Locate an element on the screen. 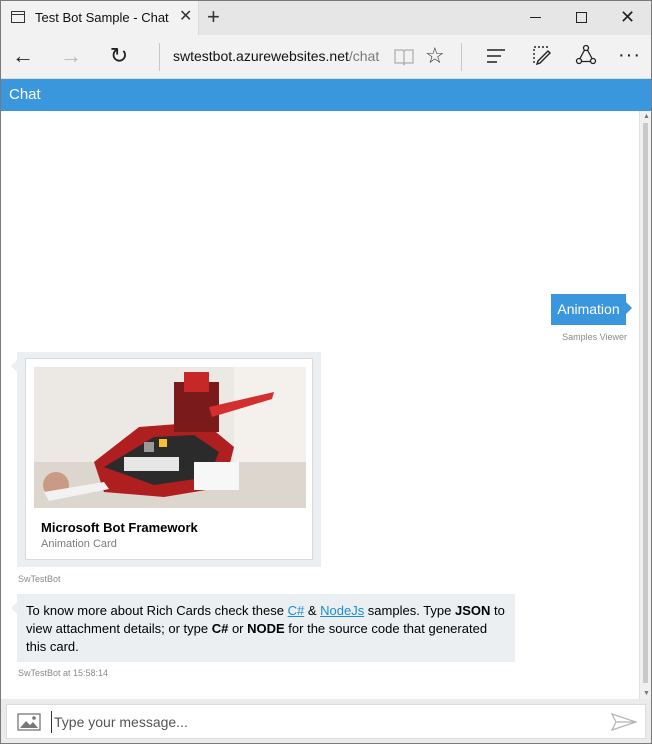 The height and width of the screenshot is (744, 652). forward-button: → is located at coordinates (71, 57).